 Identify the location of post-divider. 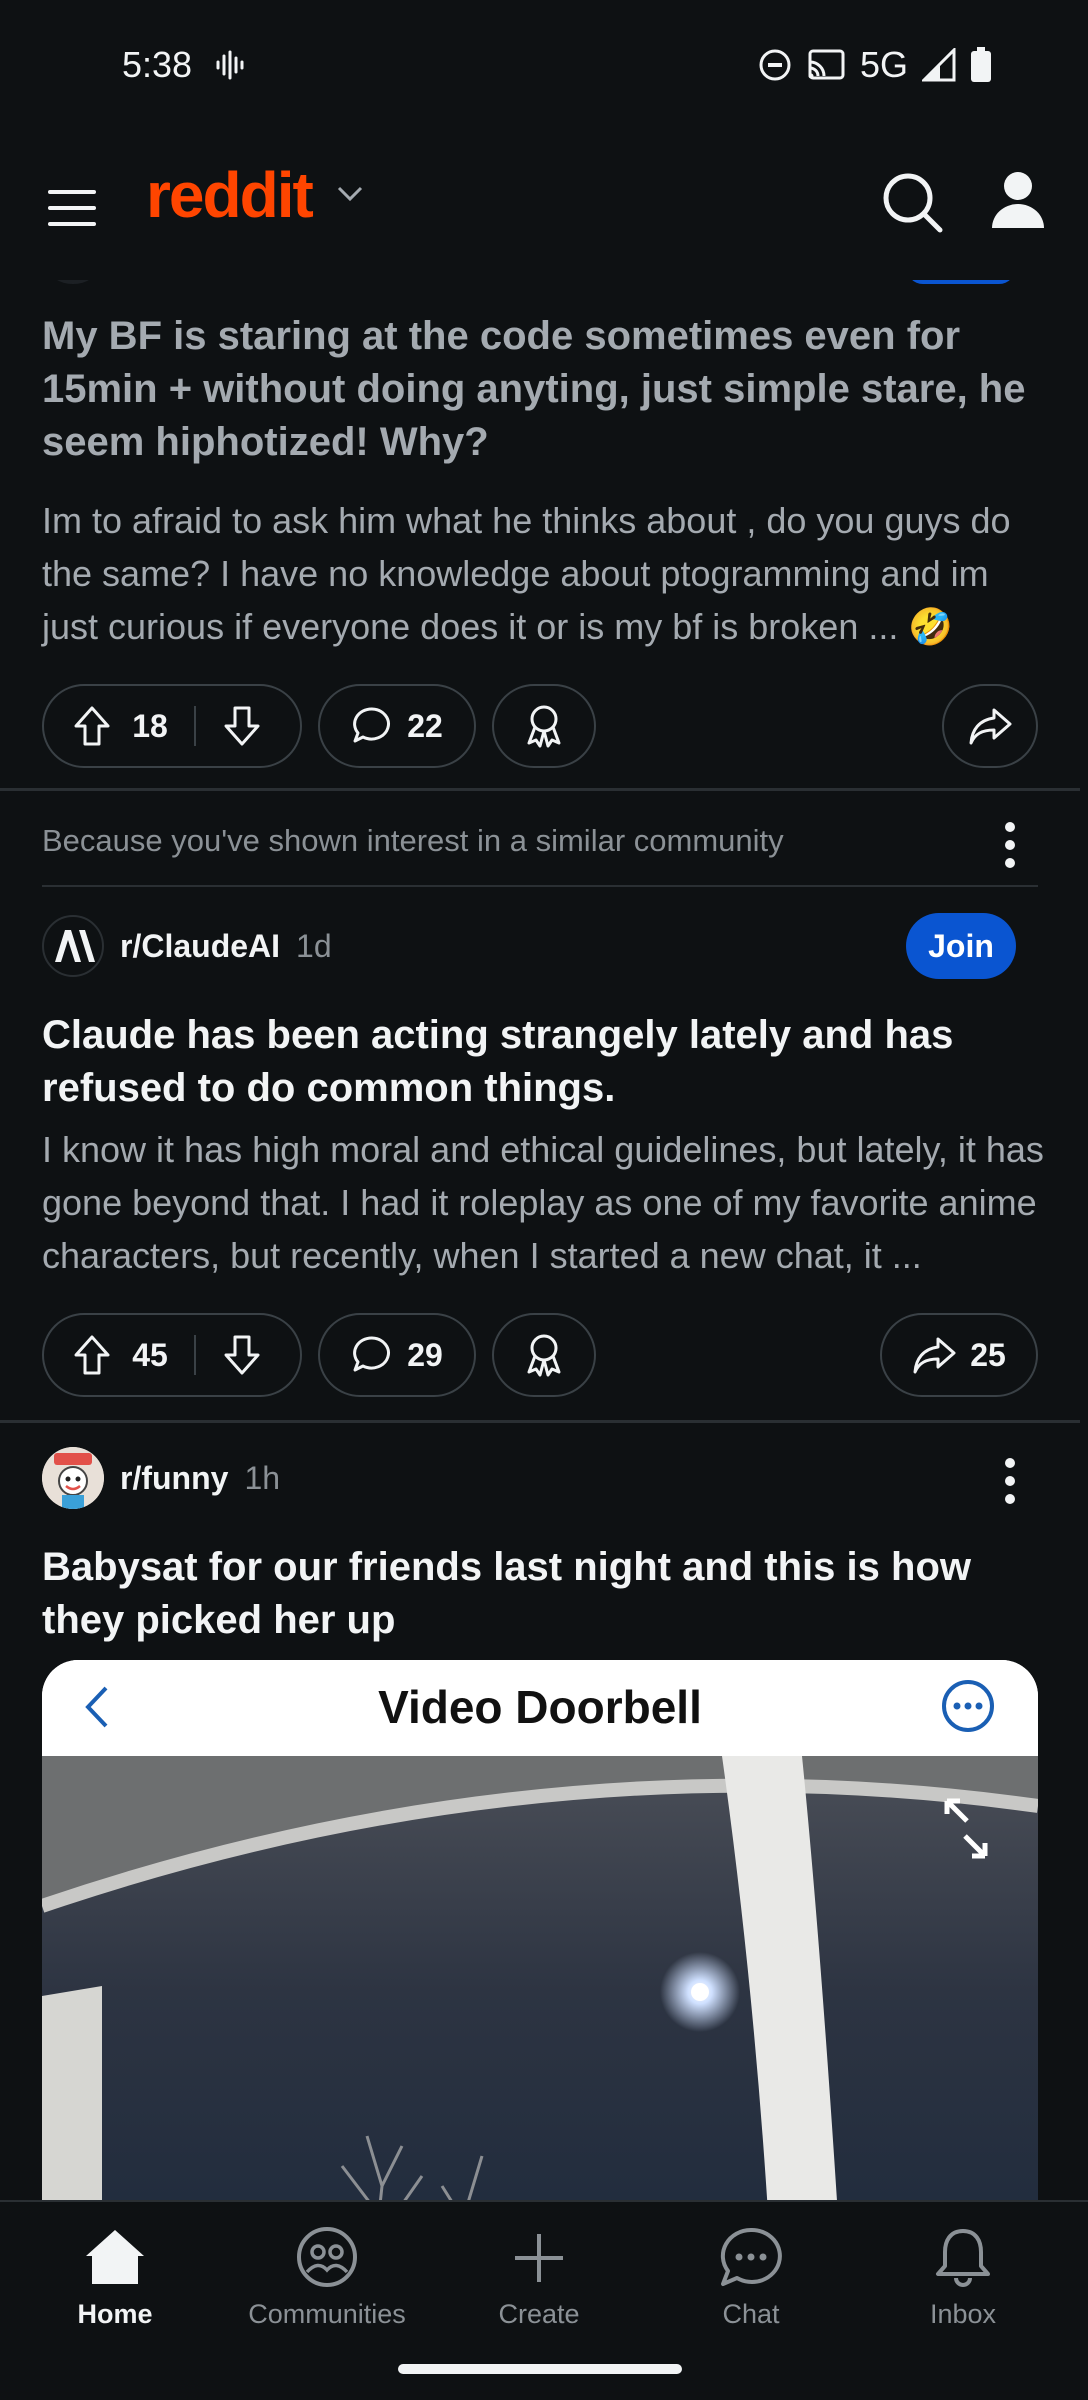
(540, 789).